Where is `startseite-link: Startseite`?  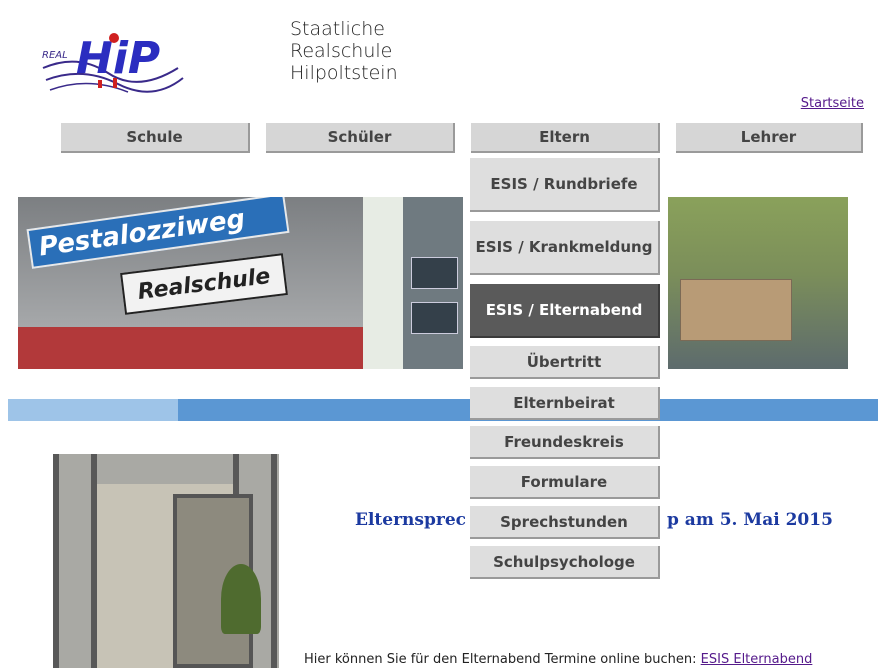
startseite-link: Startseite is located at coordinates (832, 103).